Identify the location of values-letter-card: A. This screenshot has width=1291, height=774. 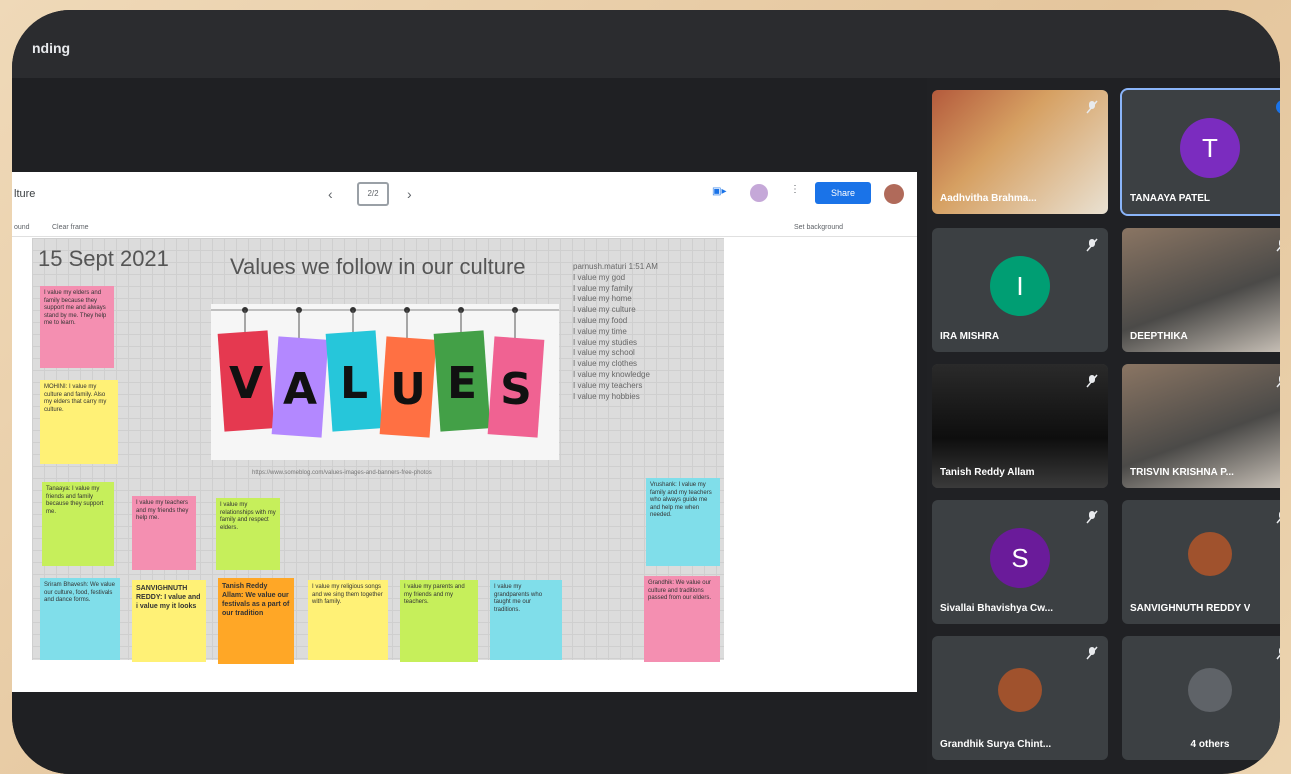
(300, 372).